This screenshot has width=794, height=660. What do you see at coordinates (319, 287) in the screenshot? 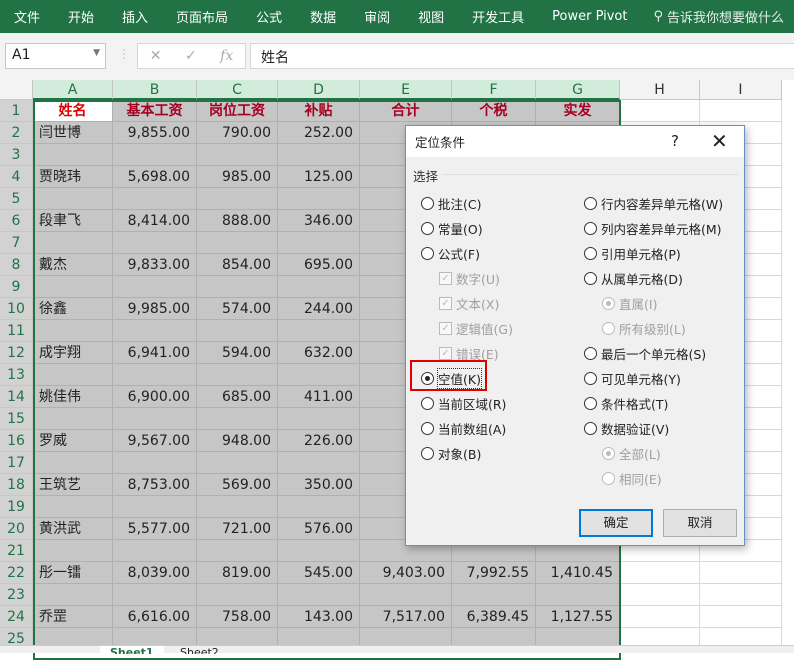
I see `cell-D9` at bounding box center [319, 287].